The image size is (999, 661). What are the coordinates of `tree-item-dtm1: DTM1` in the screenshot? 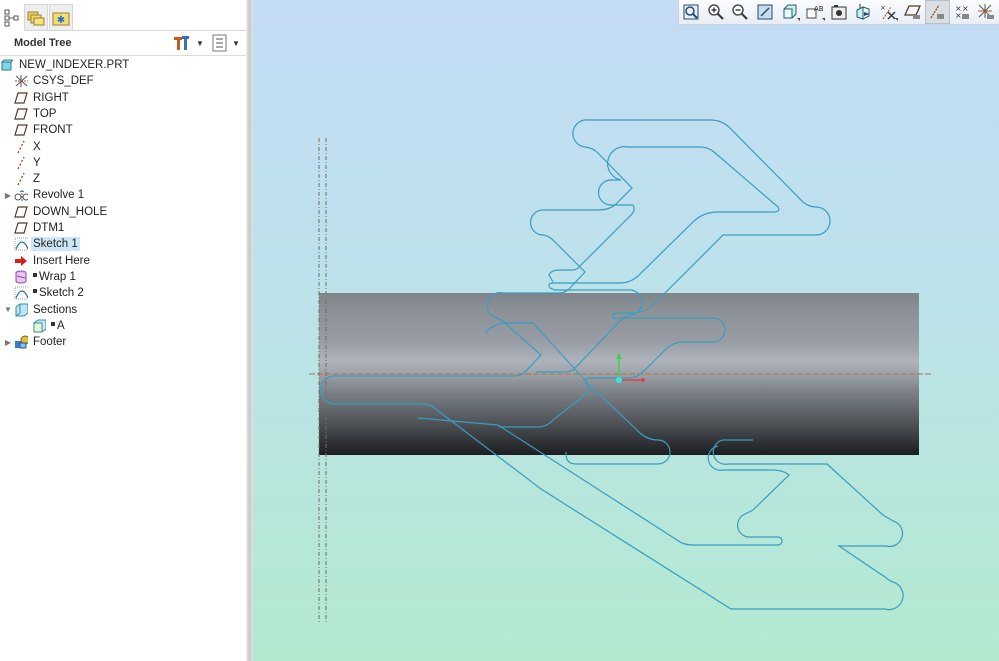 It's located at (35, 228).